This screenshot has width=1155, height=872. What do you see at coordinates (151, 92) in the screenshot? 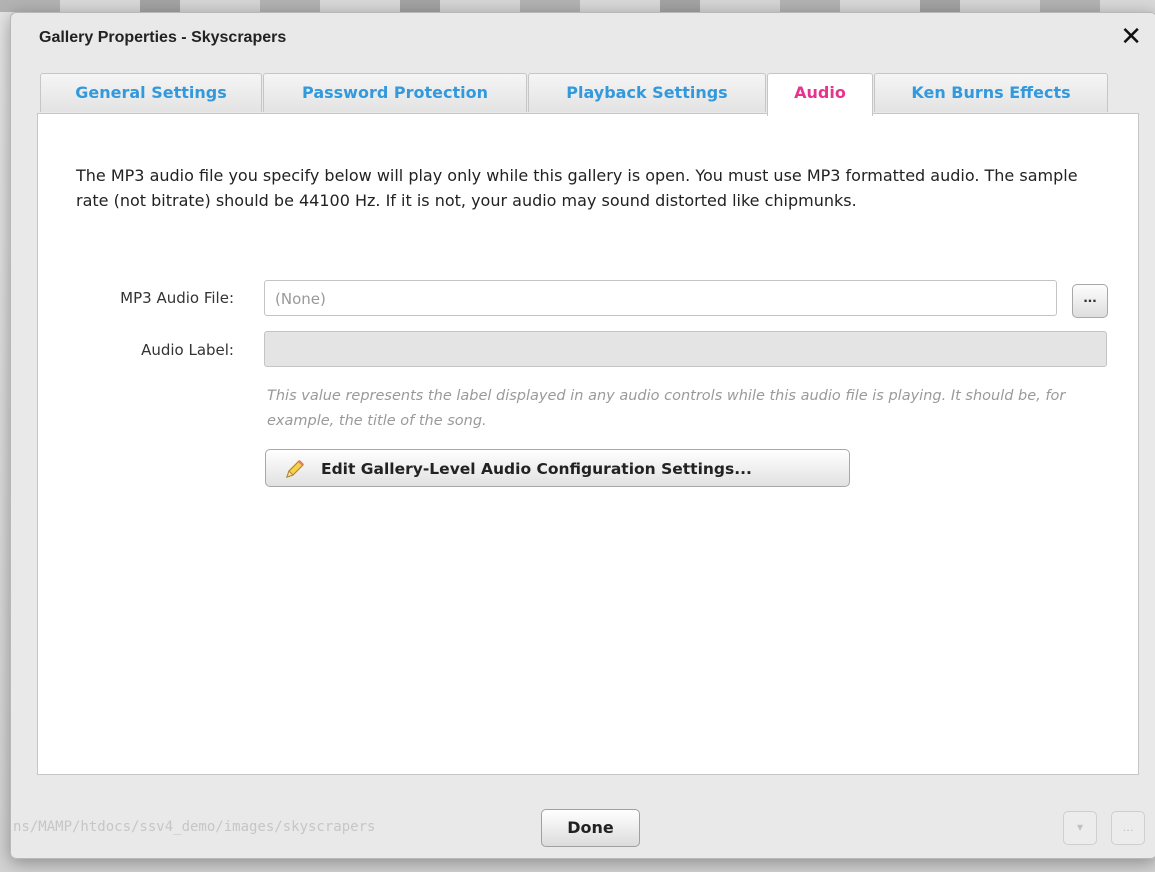
I see `tab-general-settings: General Settings` at bounding box center [151, 92].